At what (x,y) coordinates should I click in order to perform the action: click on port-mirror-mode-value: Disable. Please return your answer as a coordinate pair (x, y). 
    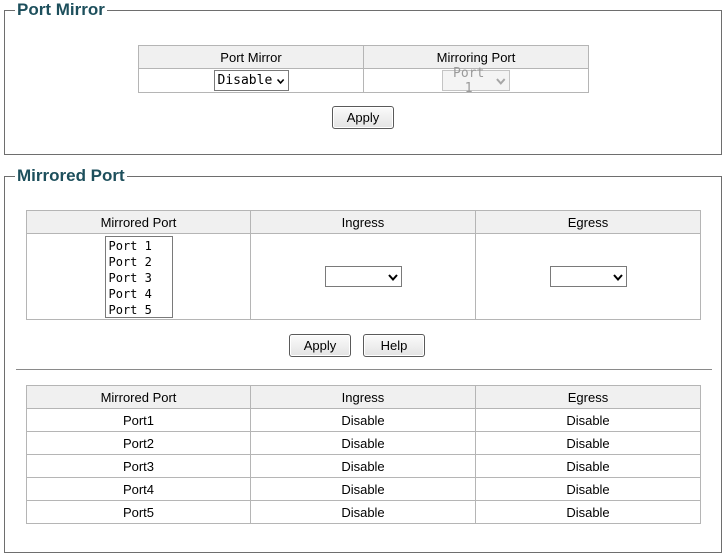
    Looking at the image, I should click on (245, 80).